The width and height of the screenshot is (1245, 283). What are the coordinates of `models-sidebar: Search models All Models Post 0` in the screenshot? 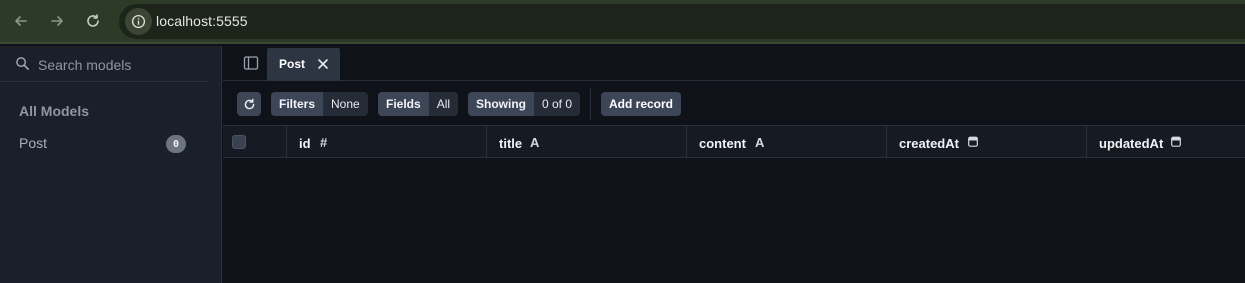 It's located at (111, 164).